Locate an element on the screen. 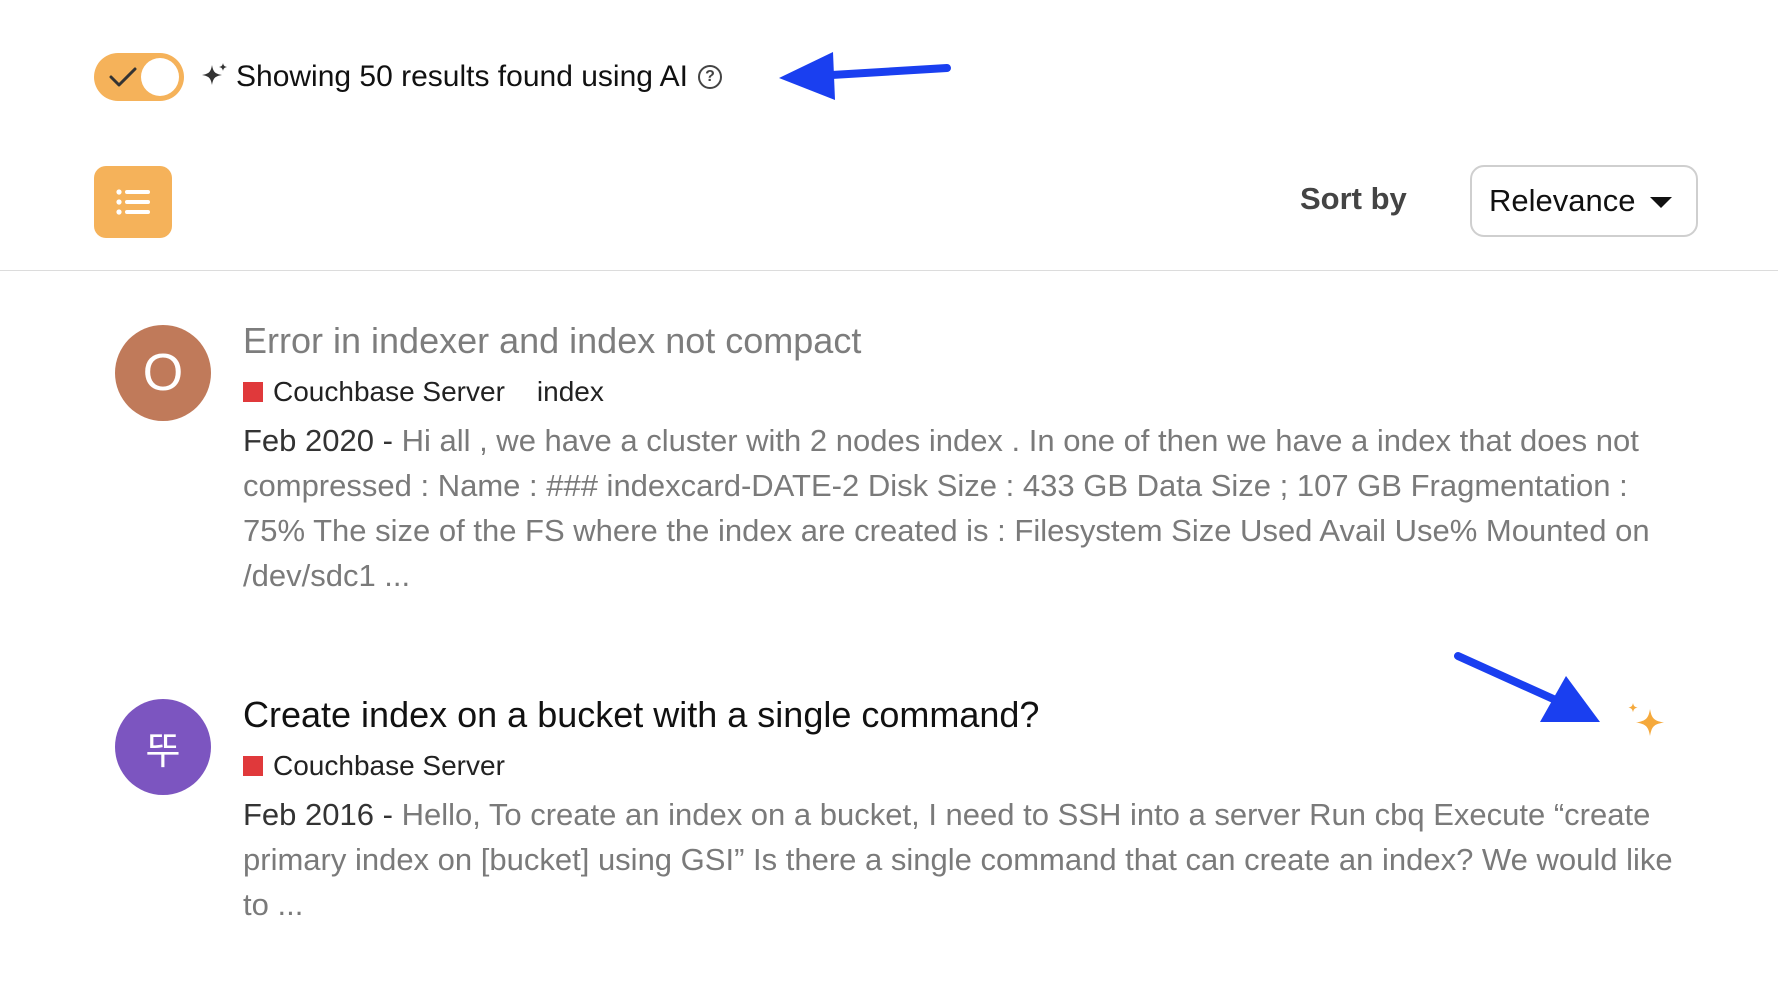 Image resolution: width=1778 pixels, height=982 pixels. toolbar-divider is located at coordinates (889, 270).